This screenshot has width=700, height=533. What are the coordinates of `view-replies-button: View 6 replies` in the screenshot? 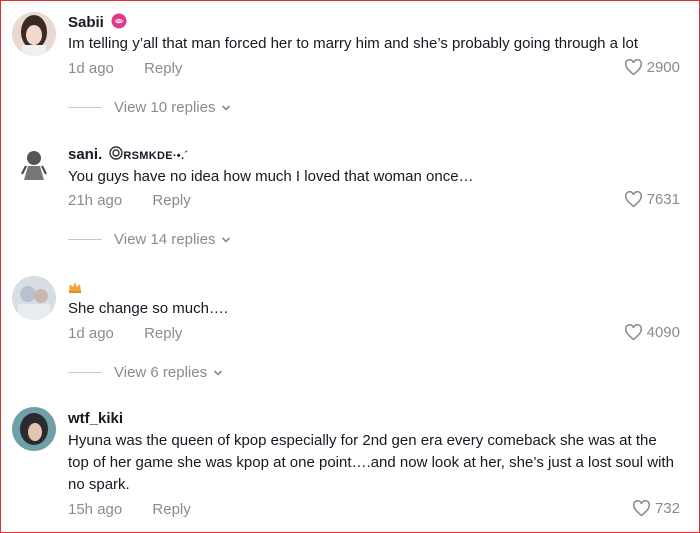 It's located at (145, 372).